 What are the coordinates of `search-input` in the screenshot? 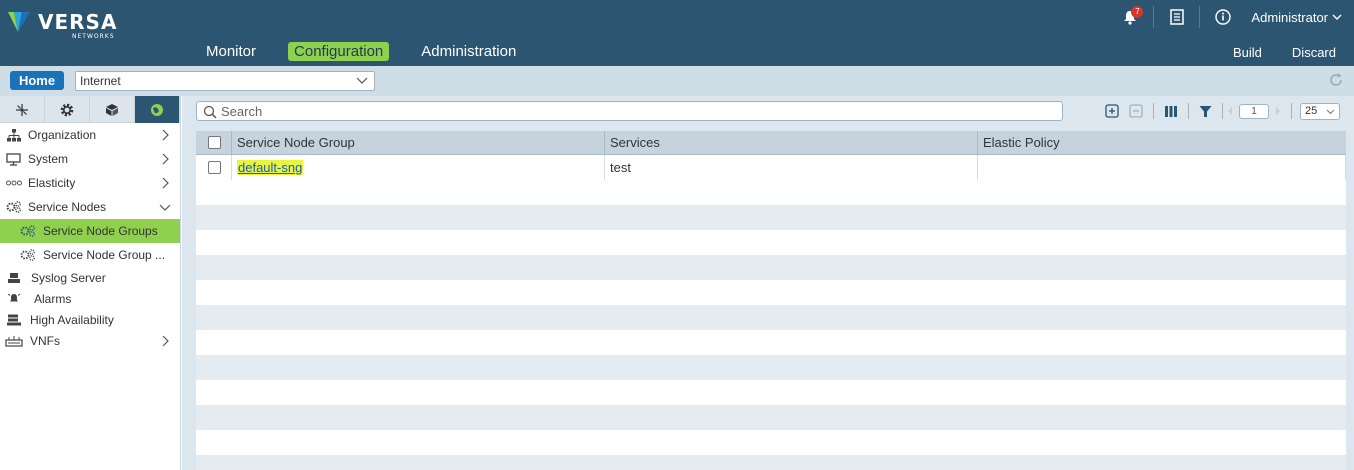 It's located at (631, 111).